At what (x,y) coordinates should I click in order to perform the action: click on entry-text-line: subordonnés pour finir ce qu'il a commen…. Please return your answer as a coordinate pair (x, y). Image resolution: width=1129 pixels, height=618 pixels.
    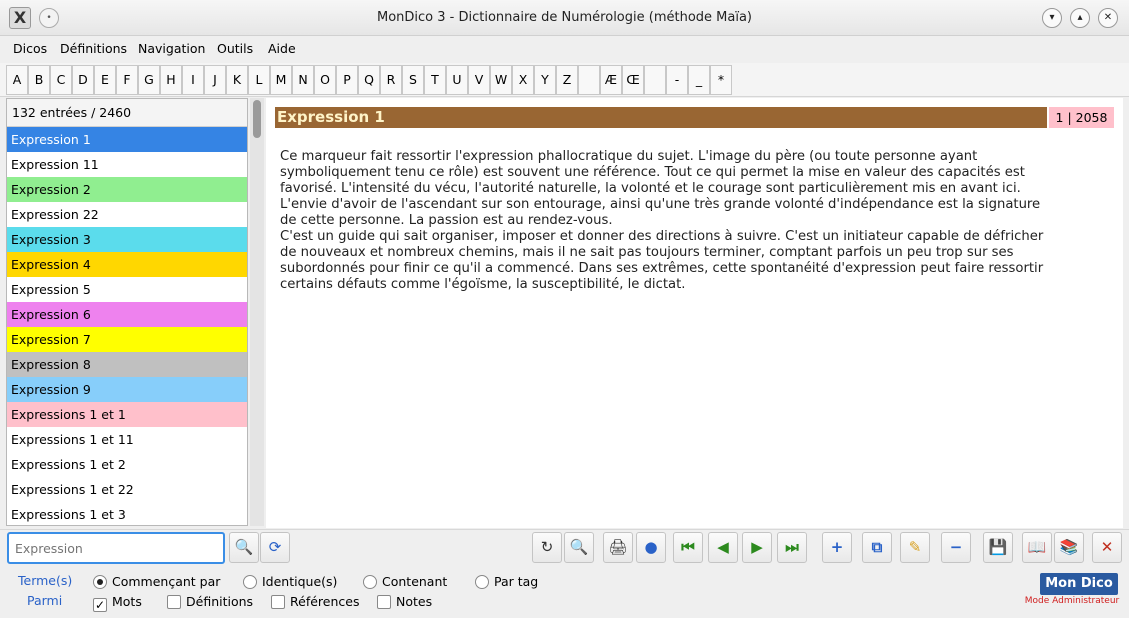
    Looking at the image, I should click on (662, 268).